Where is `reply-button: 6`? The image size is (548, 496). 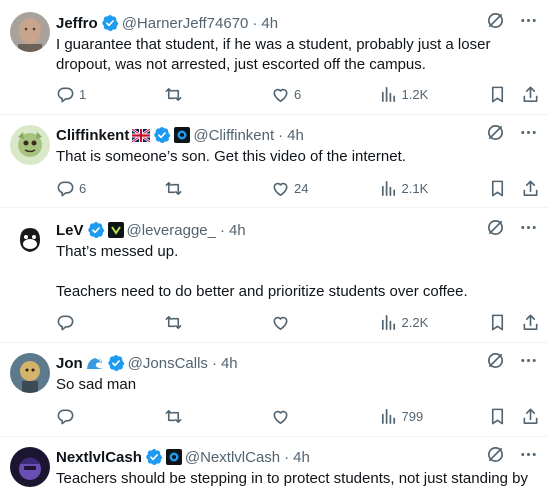 reply-button: 6 is located at coordinates (110, 188).